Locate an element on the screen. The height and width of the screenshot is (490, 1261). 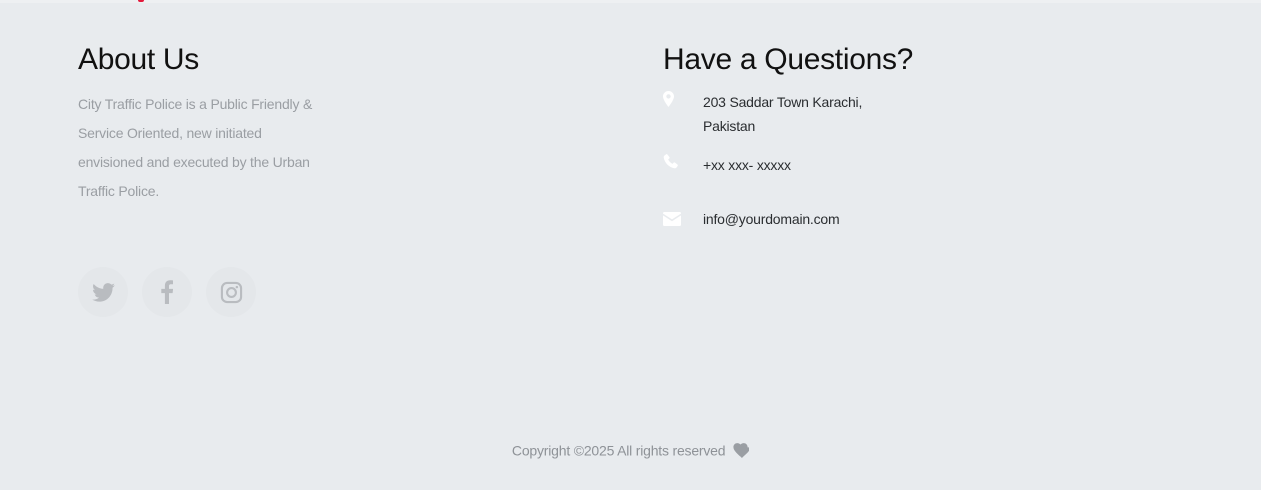
twitter-link is located at coordinates (103, 292).